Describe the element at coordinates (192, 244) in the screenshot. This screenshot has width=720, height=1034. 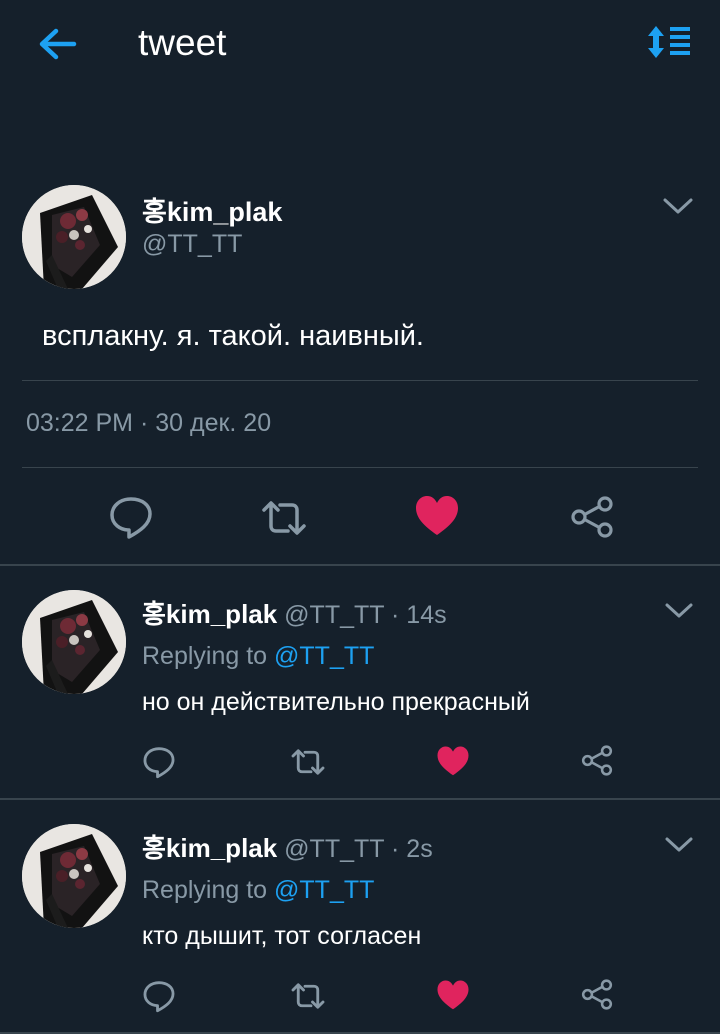
I see `handle: @TT_TT` at that location.